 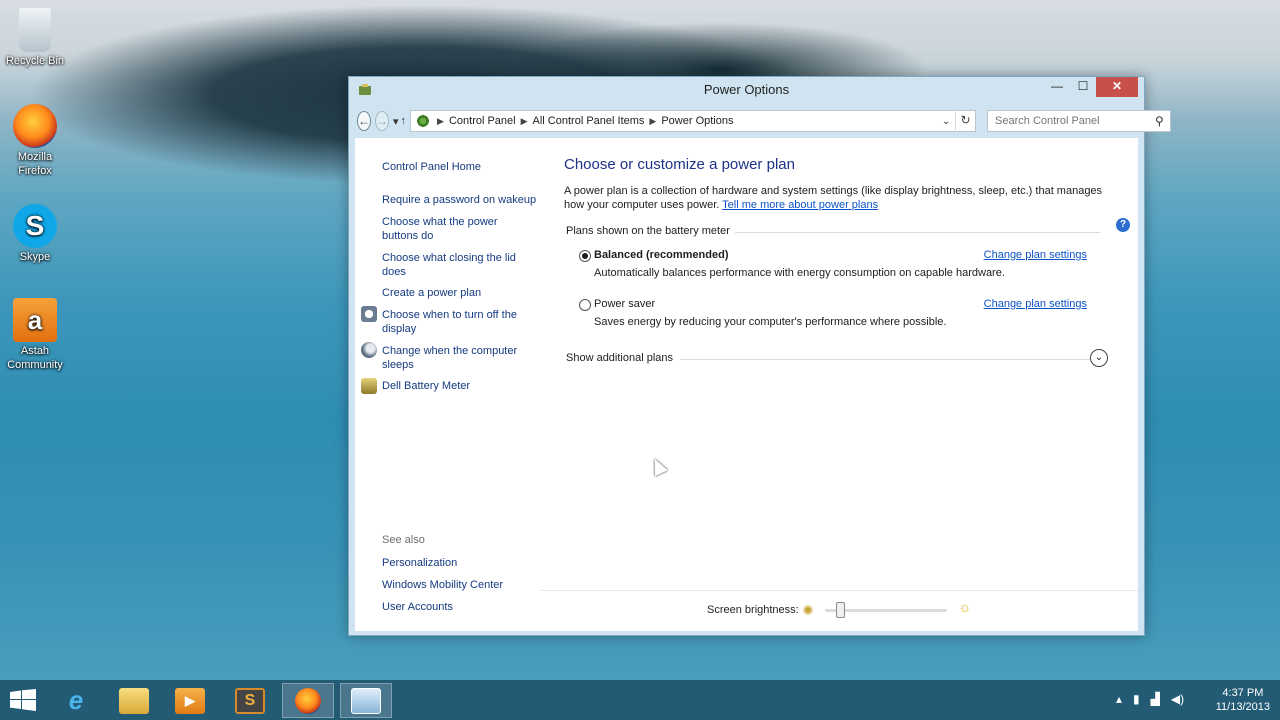 I want to click on media-player-icon: ▶, so click(x=190, y=700).